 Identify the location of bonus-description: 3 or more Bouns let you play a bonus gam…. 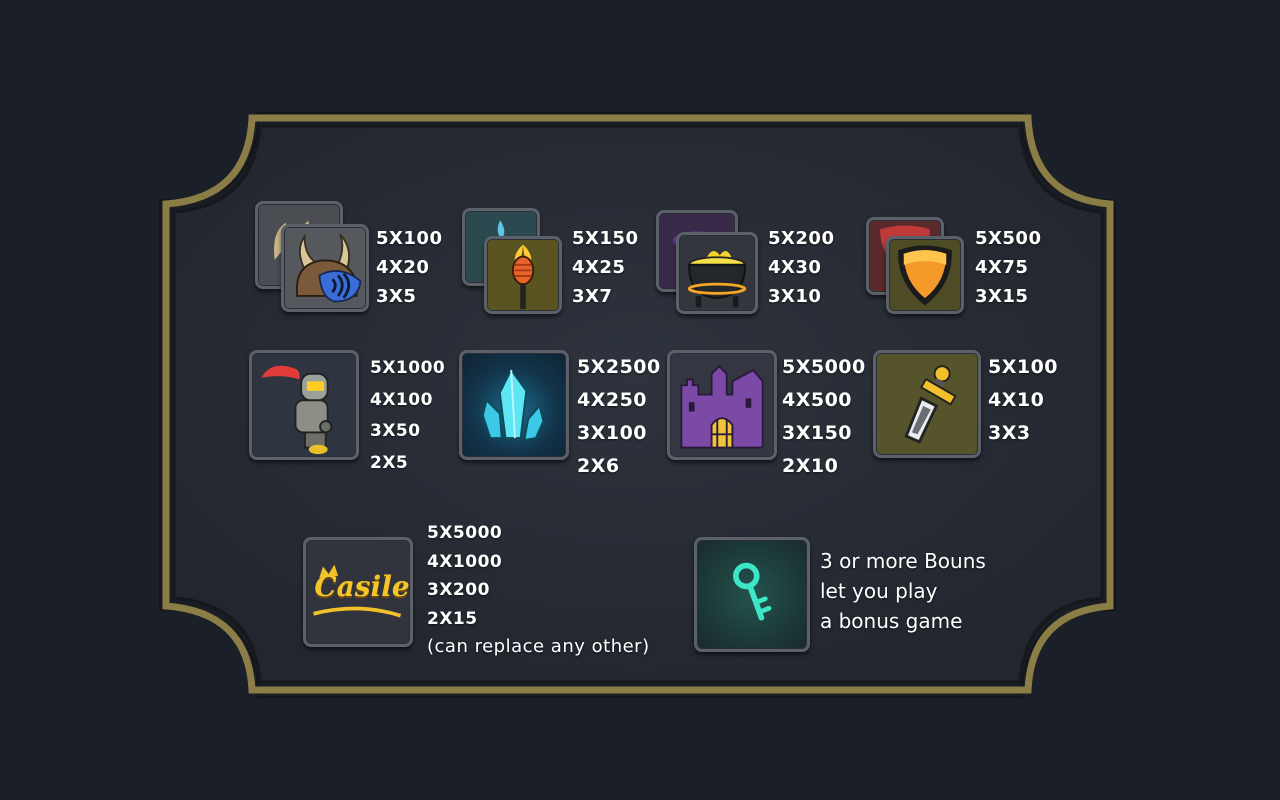
(903, 591).